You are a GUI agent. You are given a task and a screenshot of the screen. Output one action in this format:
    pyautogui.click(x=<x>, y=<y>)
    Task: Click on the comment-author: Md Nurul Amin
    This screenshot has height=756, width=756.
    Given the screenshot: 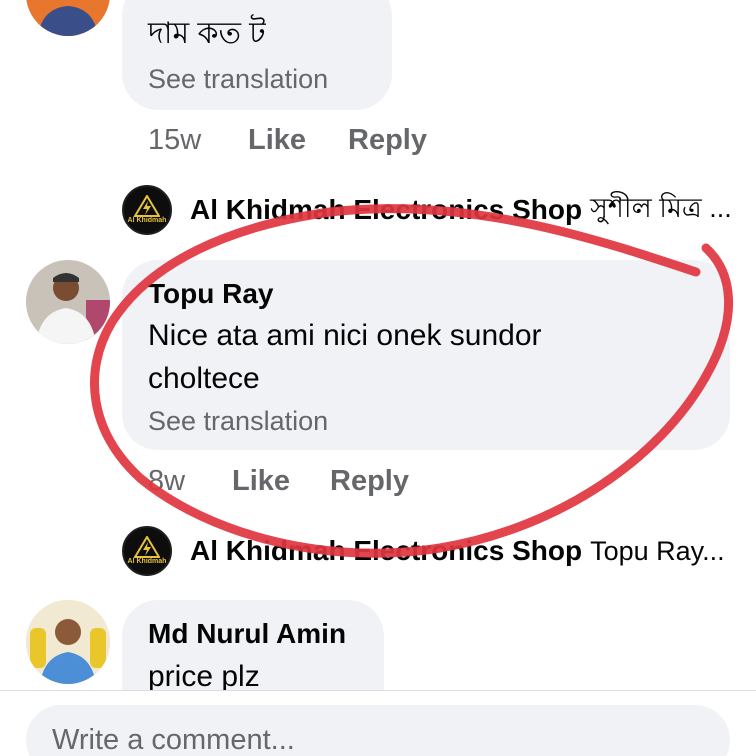 What is the action you would take?
    pyautogui.click(x=247, y=634)
    